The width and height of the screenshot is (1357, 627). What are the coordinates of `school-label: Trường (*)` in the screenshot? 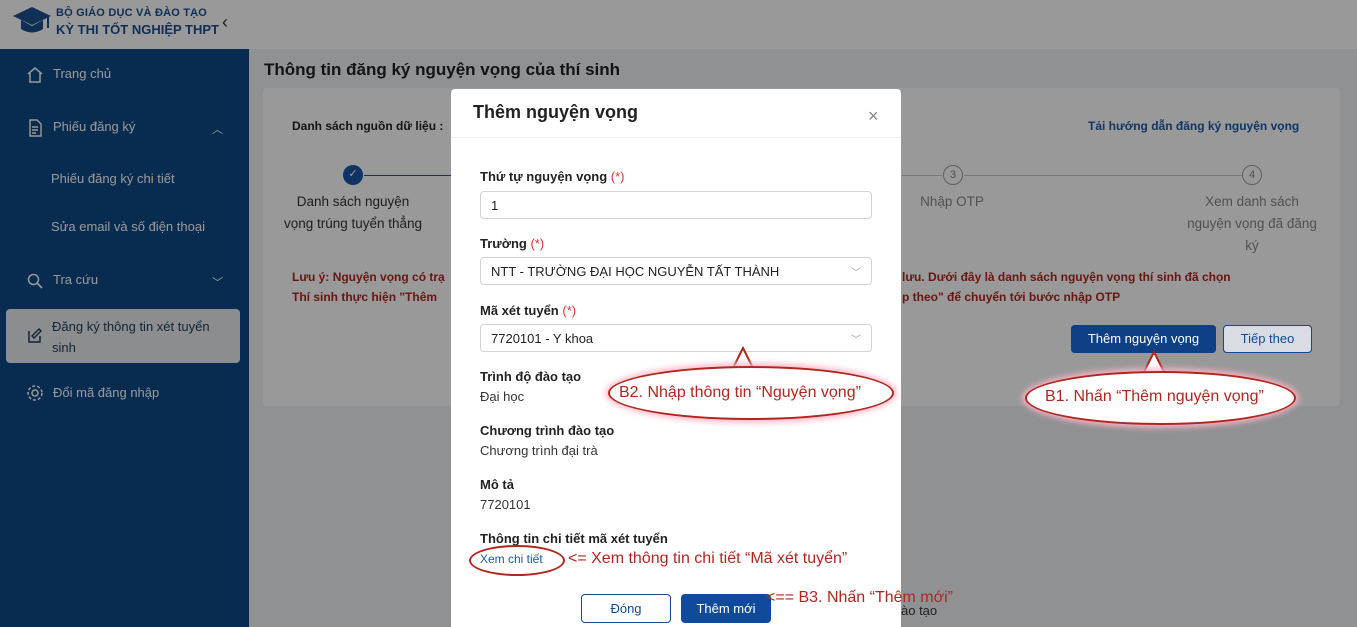 It's located at (512, 243).